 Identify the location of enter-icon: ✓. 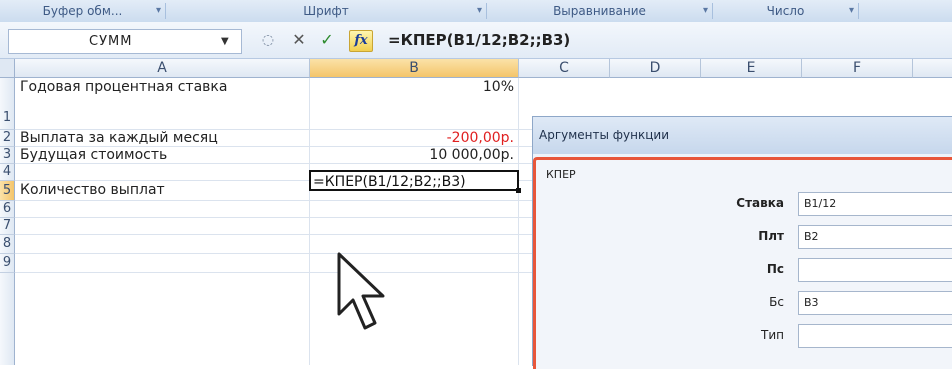
(327, 40).